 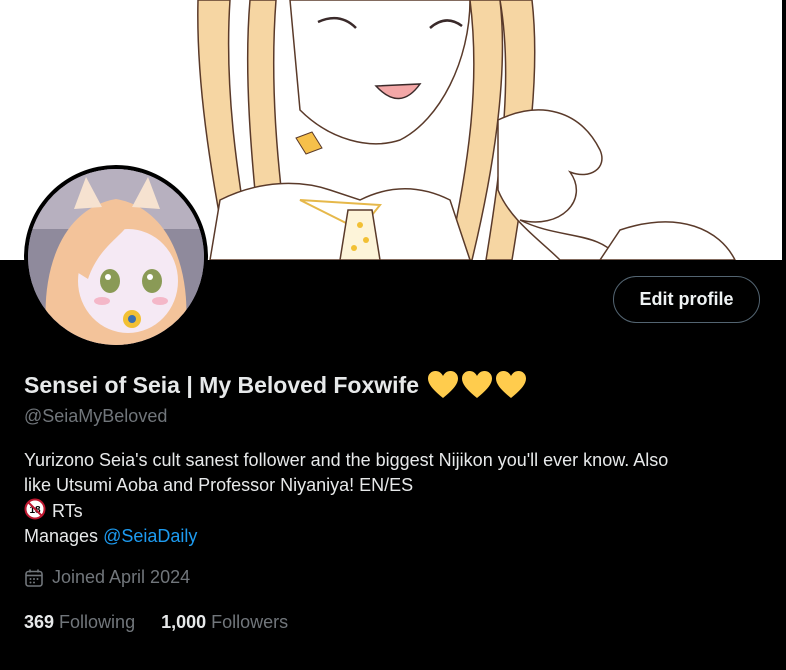 I want to click on name-emoji-group, so click(x=477, y=385).